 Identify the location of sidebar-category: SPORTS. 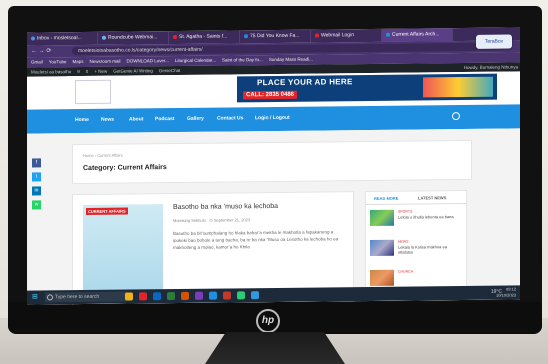
(405, 211).